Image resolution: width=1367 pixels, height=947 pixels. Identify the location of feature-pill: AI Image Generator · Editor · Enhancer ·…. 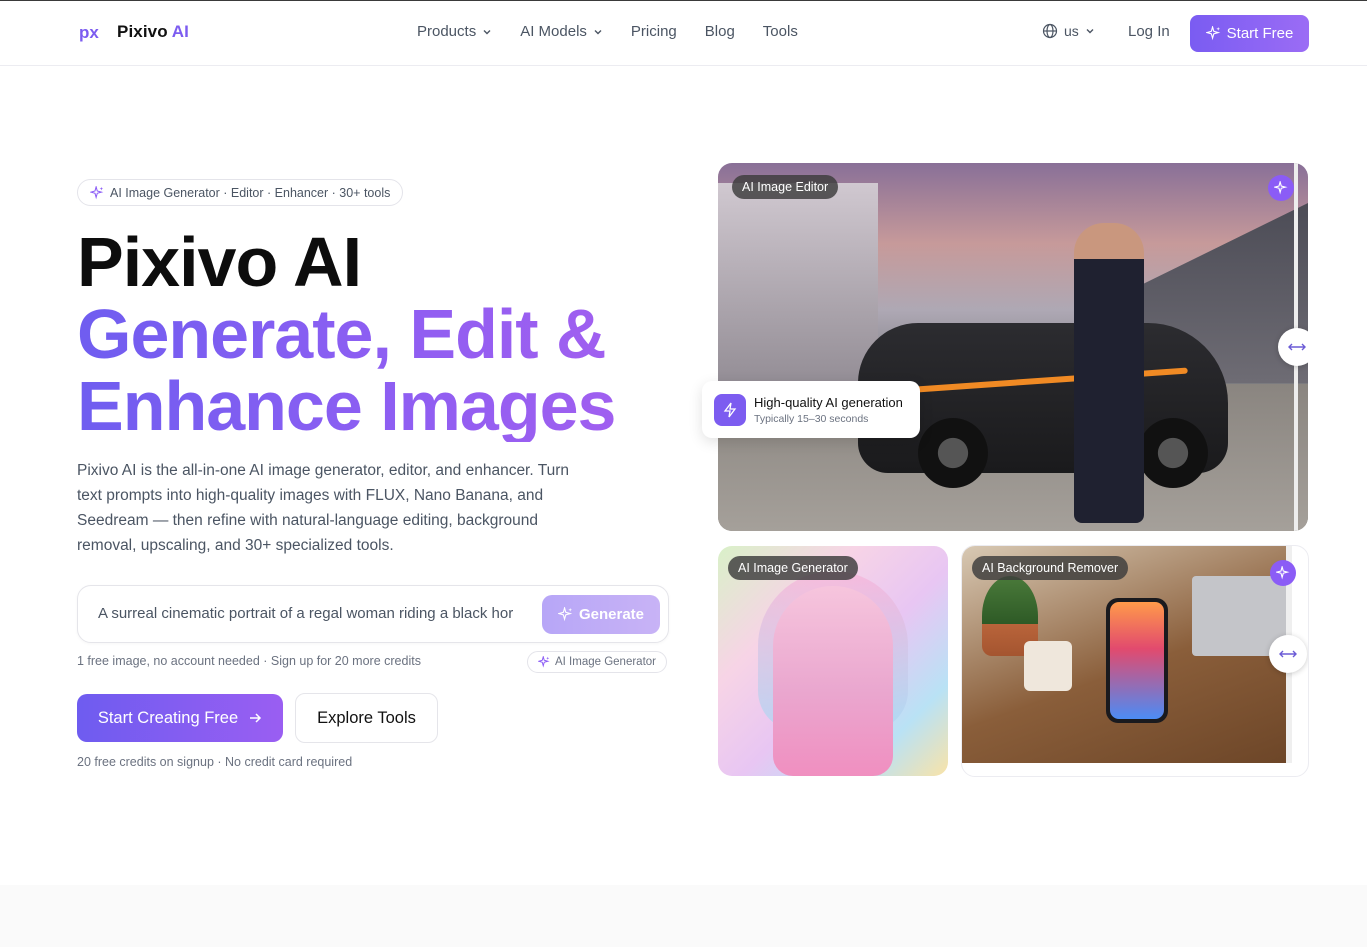
(240, 192).